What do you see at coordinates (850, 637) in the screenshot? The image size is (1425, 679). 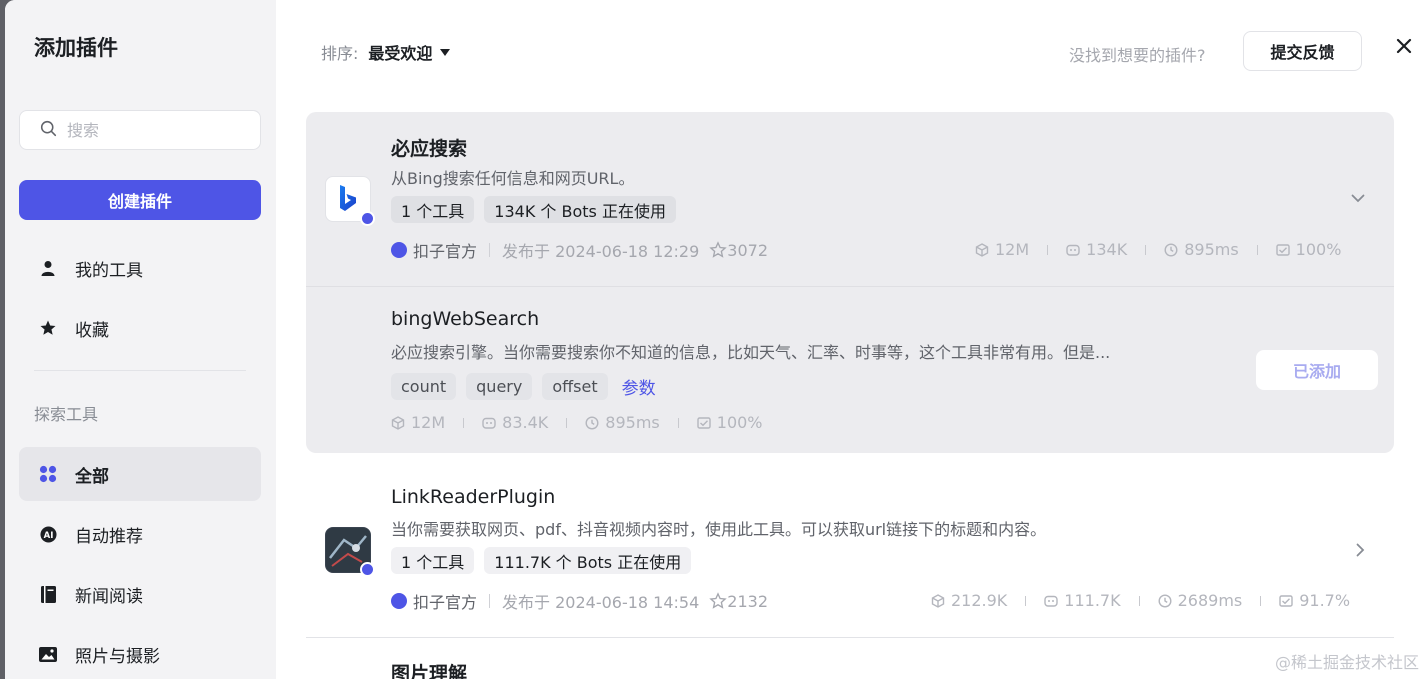 I see `list-divider` at bounding box center [850, 637].